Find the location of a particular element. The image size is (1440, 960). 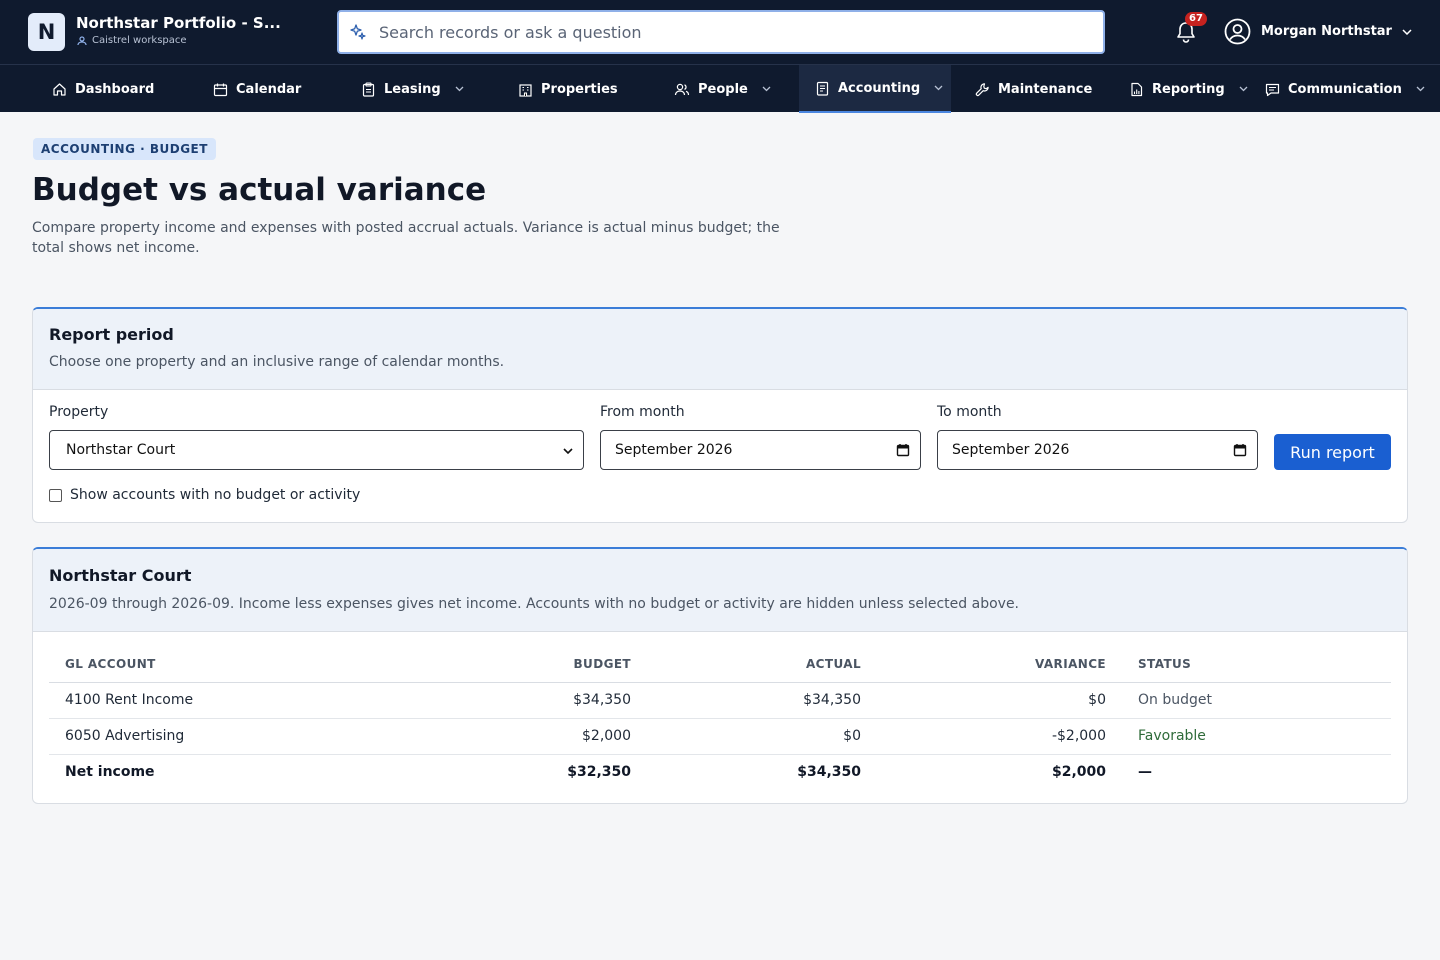

total-row: Net income $32,350 $34,350 $2,000 — is located at coordinates (720, 772).